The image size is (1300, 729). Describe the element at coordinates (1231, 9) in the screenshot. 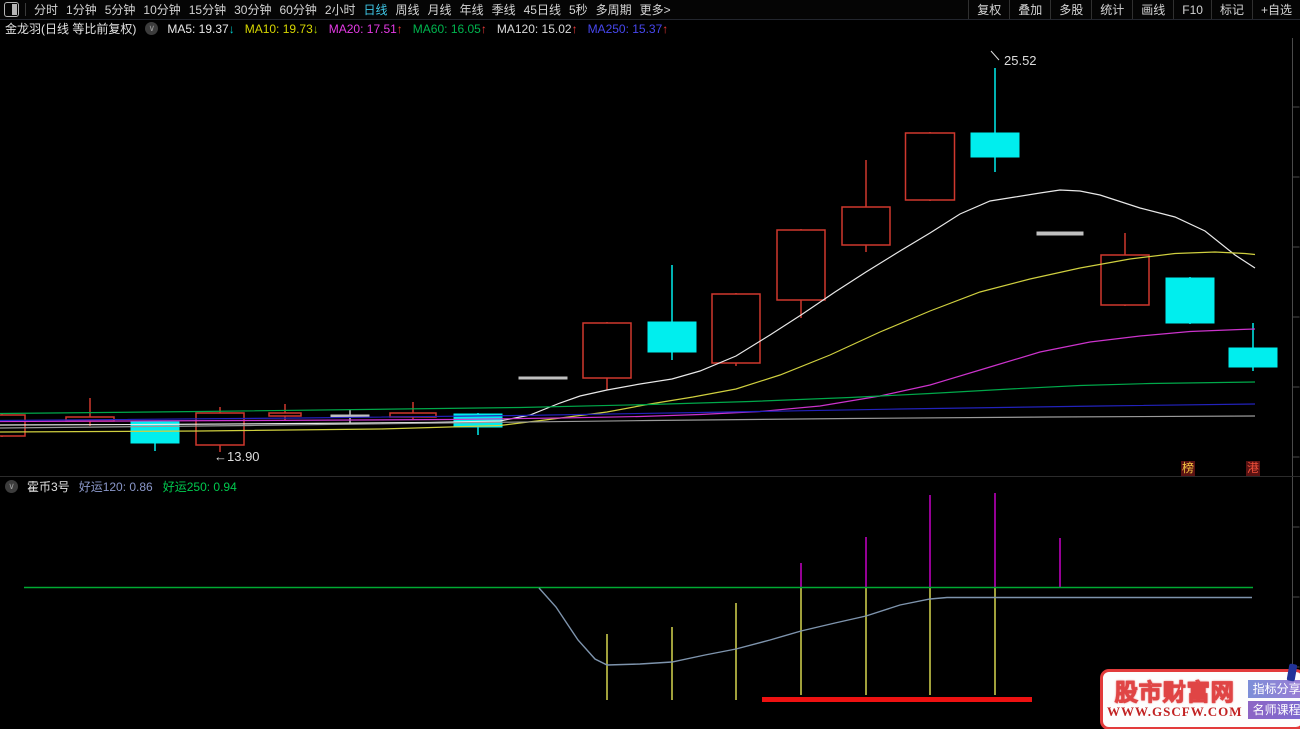

I see `toolbar-button-标记: 标记` at that location.